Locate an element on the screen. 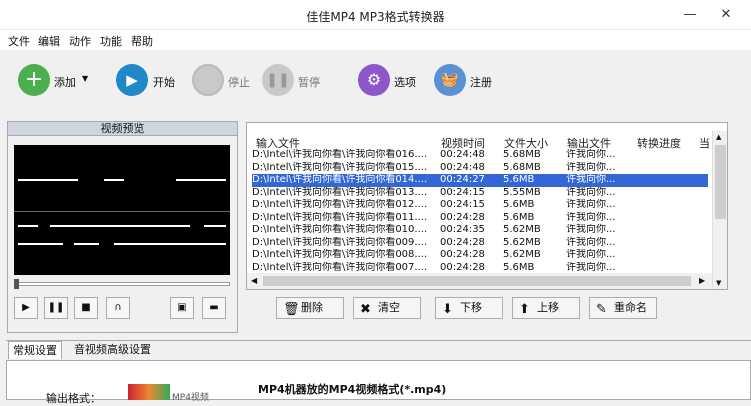 The width and height of the screenshot is (751, 406). open-folder-button: ▬ is located at coordinates (214, 308).